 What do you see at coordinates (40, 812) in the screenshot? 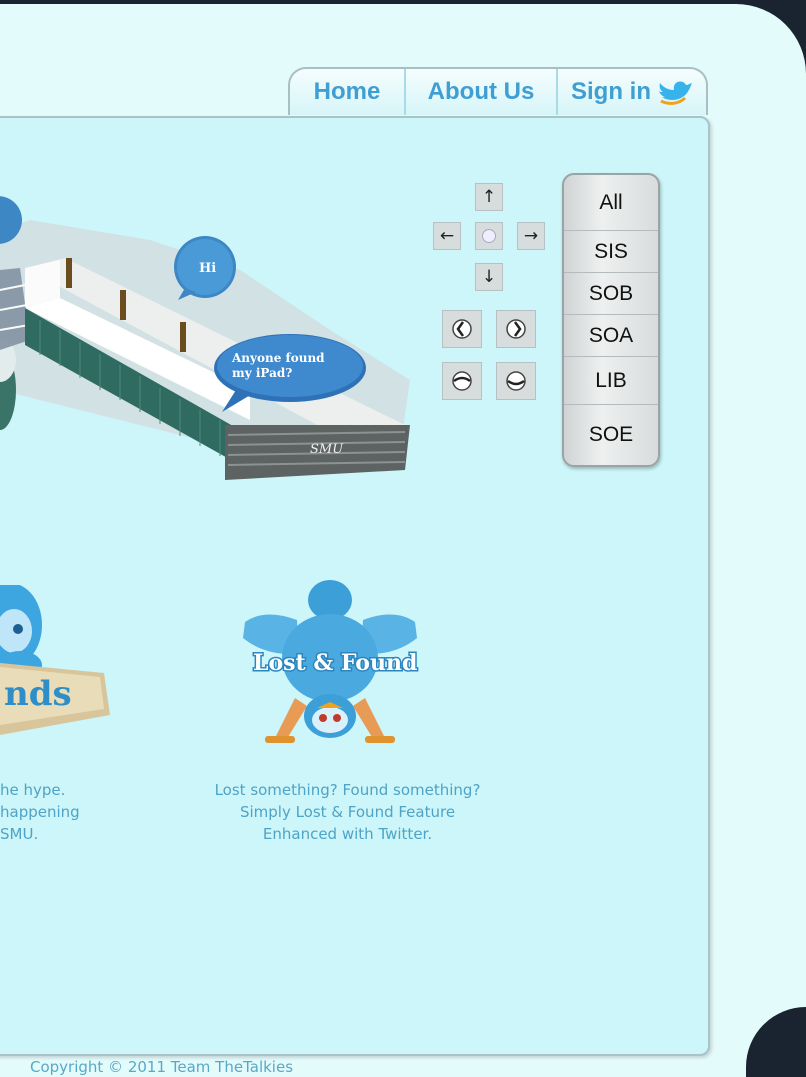
I see `friends-desc-line: happening` at bounding box center [40, 812].